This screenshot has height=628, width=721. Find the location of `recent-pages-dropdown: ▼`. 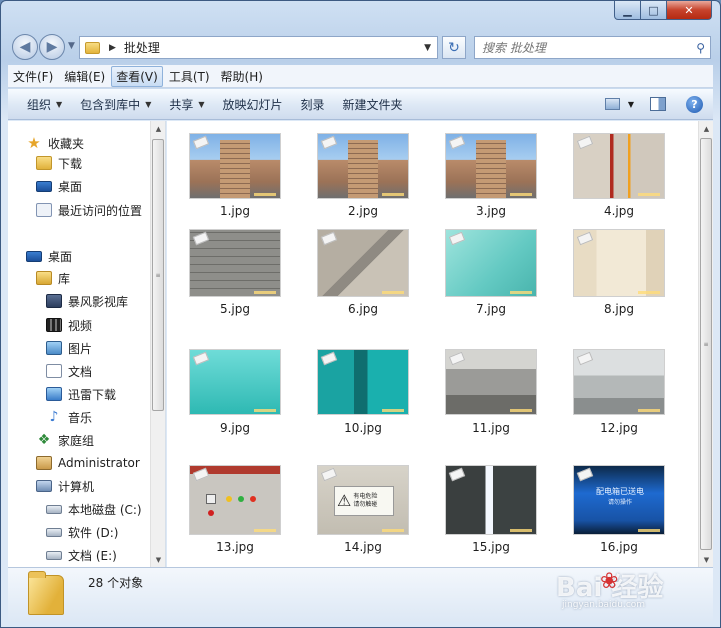

recent-pages-dropdown: ▼ is located at coordinates (71, 46).